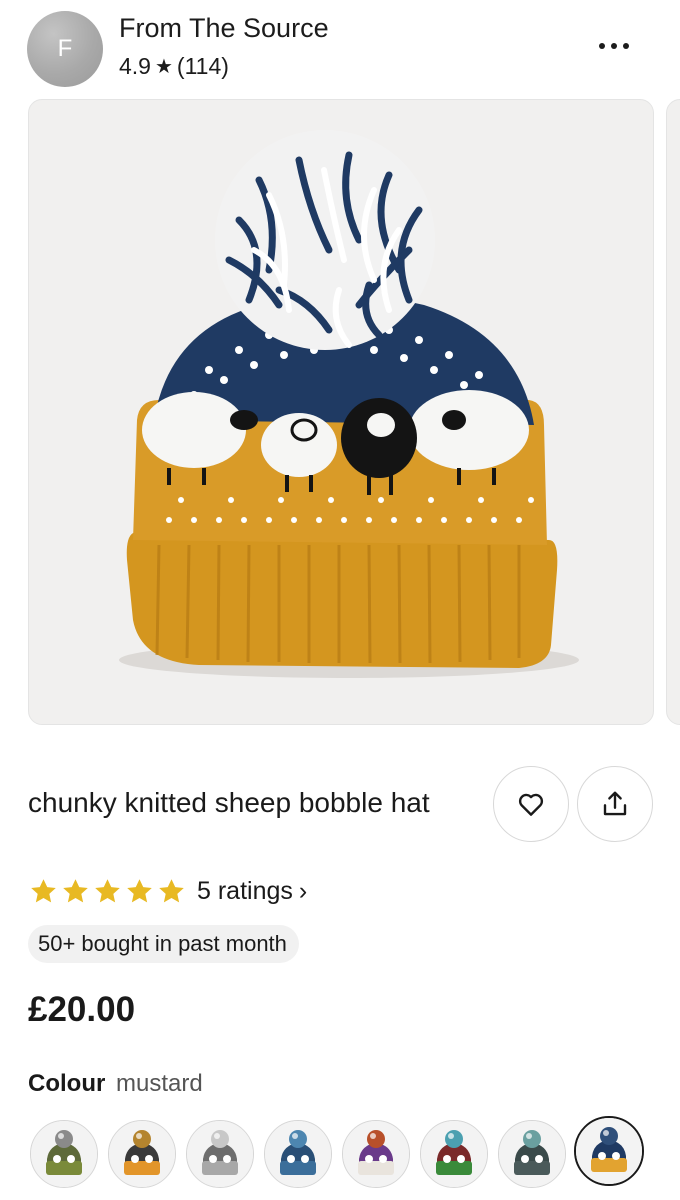 This screenshot has height=1200, width=680. What do you see at coordinates (82, 1009) in the screenshot?
I see `product-price: £20.00` at bounding box center [82, 1009].